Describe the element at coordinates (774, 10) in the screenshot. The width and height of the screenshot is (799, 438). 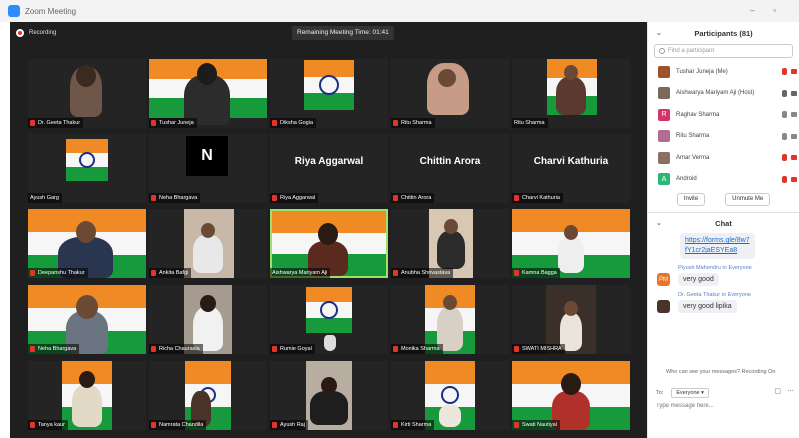
I see `maximize-icon: ▫` at that location.